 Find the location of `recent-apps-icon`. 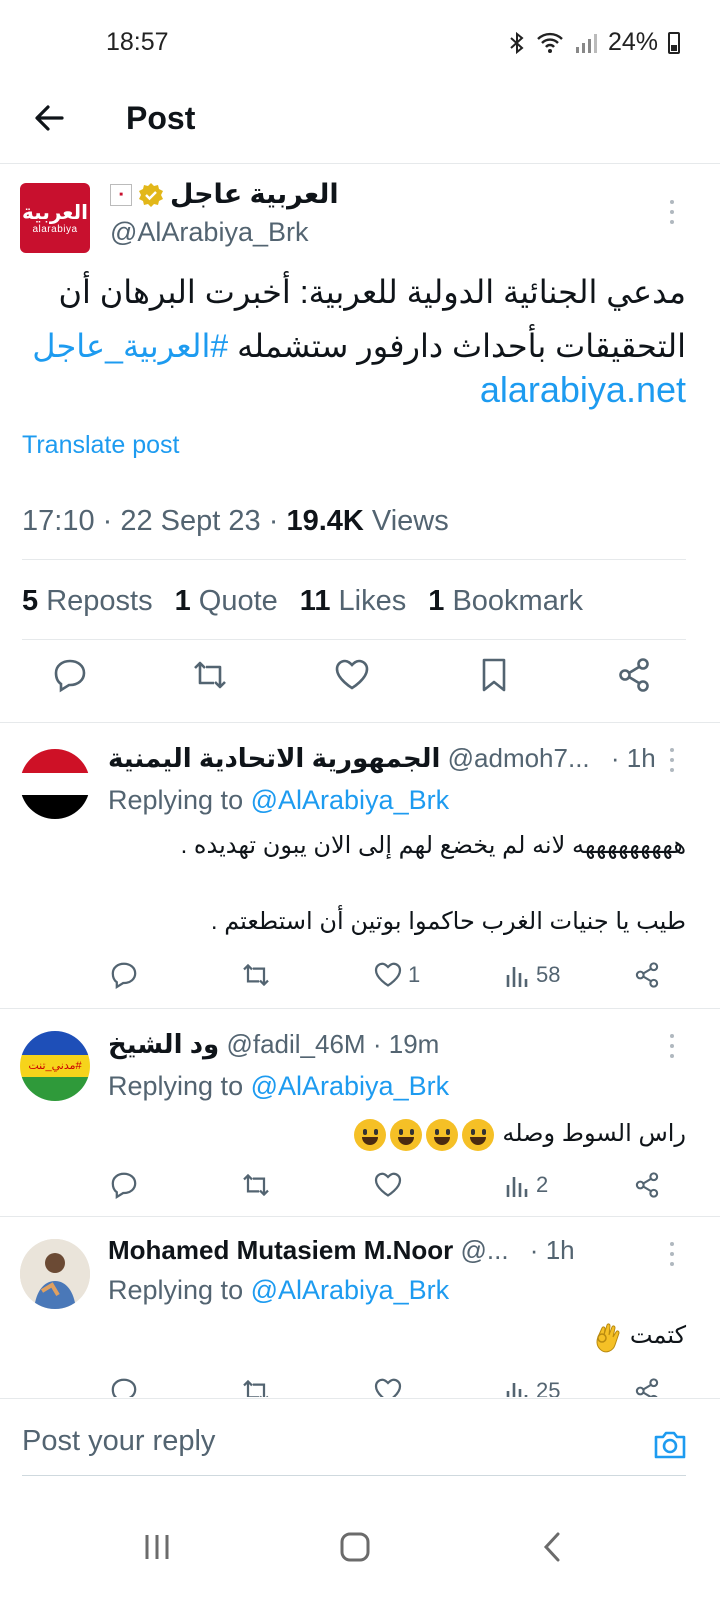

recent-apps-icon is located at coordinates (157, 1547).